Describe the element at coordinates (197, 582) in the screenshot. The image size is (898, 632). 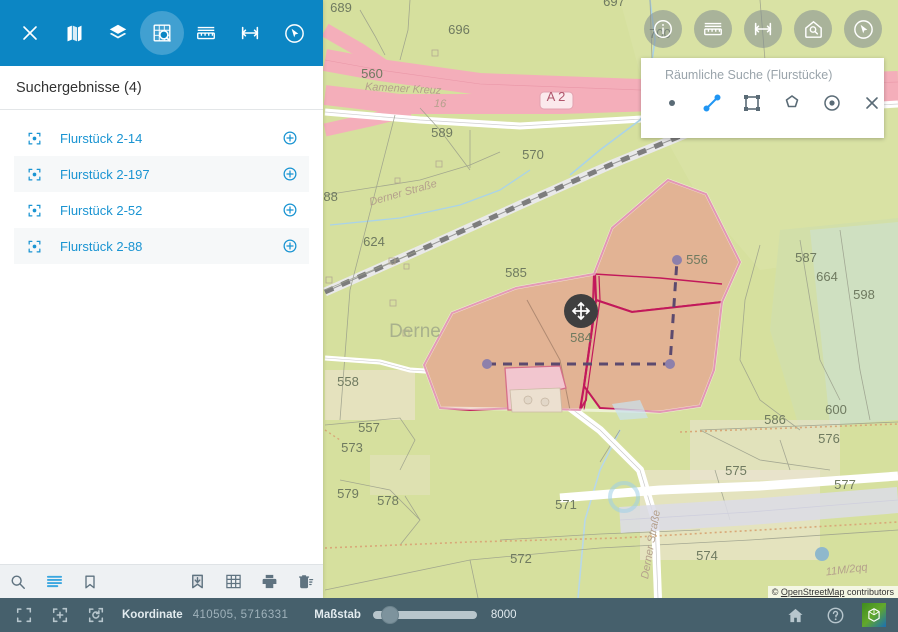
I see `save-bookmark-icon` at that location.